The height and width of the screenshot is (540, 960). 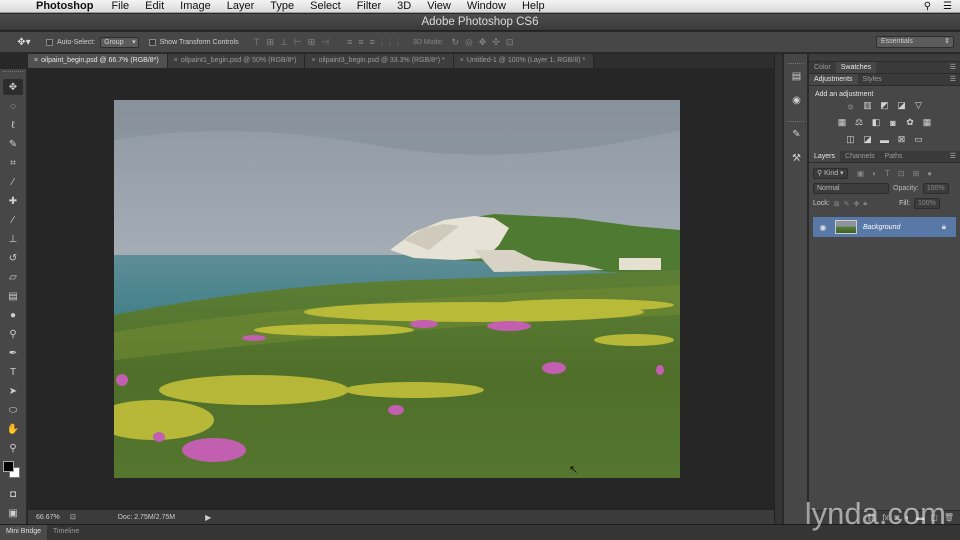 What do you see at coordinates (119, 42) in the screenshot?
I see `auto-select-dropdown: Group` at bounding box center [119, 42].